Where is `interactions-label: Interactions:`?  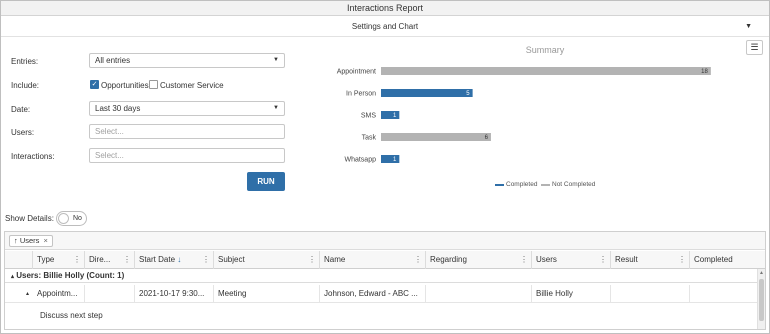
interactions-label: Interactions: is located at coordinates (33, 156).